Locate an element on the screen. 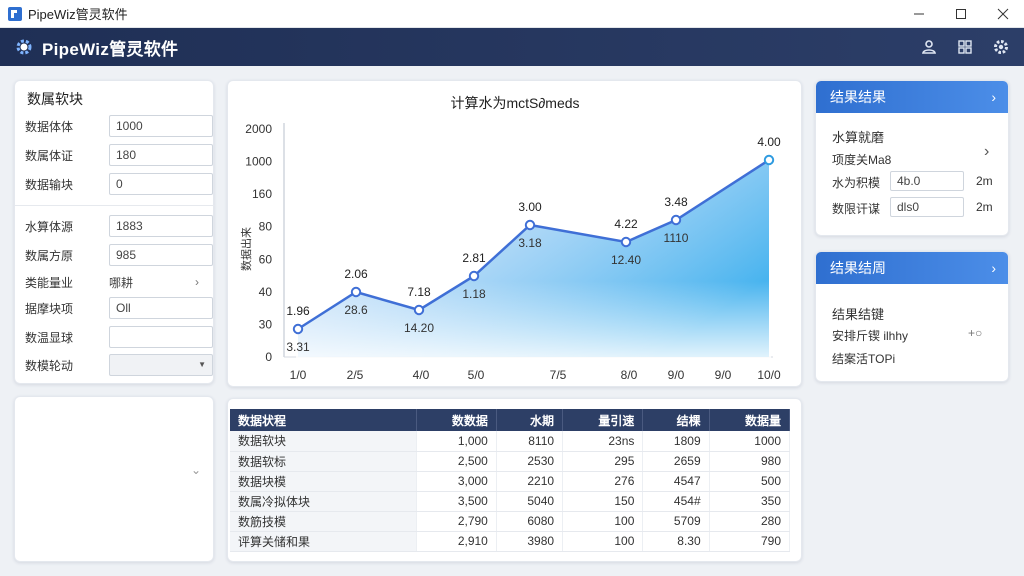 The height and width of the screenshot is (576, 1024). result-card-1-header: 结果结果 › is located at coordinates (912, 97).